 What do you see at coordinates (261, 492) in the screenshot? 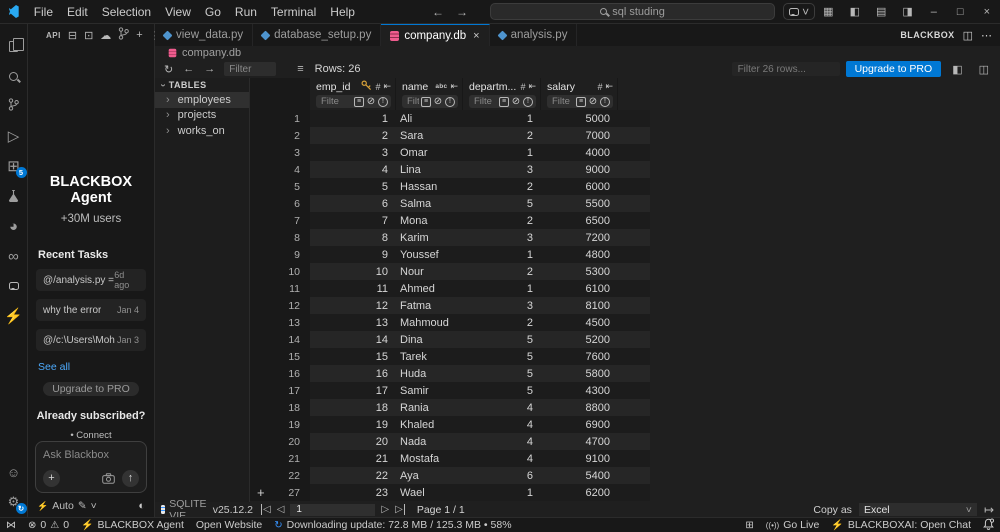
I see `add-row-button: +` at bounding box center [261, 492].